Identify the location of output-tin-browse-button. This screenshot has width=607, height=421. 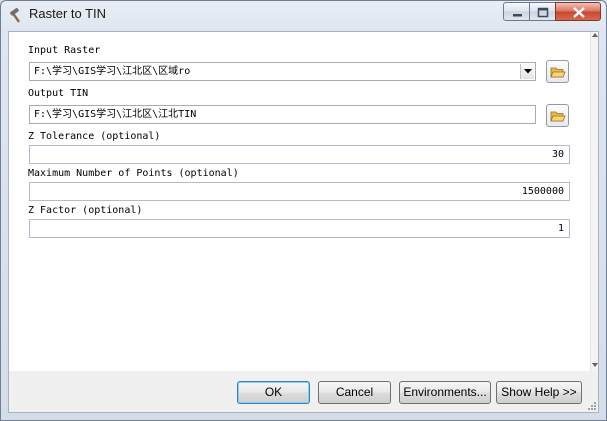
(557, 115).